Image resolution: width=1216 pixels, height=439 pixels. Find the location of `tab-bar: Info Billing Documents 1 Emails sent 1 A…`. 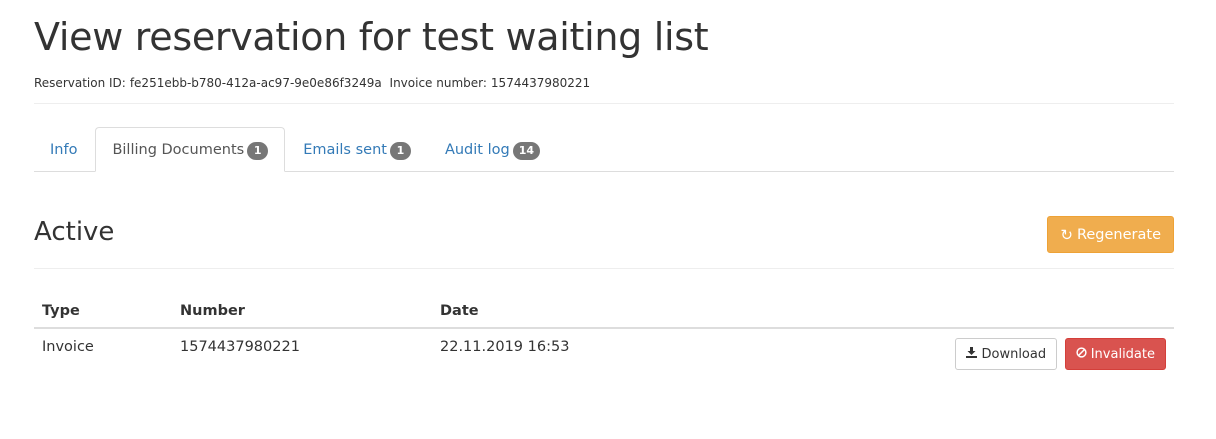

tab-bar: Info Billing Documents 1 Emails sent 1 A… is located at coordinates (604, 149).